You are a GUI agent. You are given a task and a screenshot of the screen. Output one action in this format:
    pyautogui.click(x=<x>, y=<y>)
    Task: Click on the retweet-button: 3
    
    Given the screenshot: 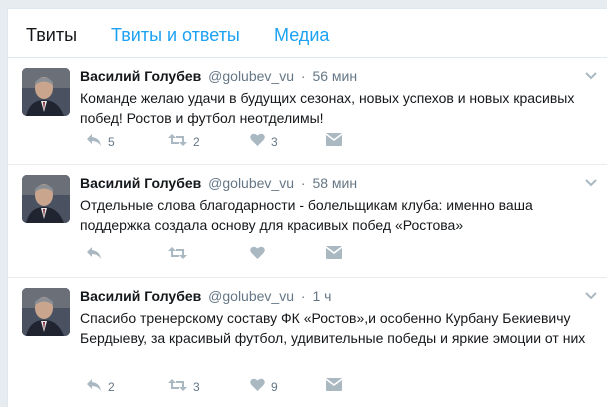 What is the action you would take?
    pyautogui.click(x=184, y=387)
    